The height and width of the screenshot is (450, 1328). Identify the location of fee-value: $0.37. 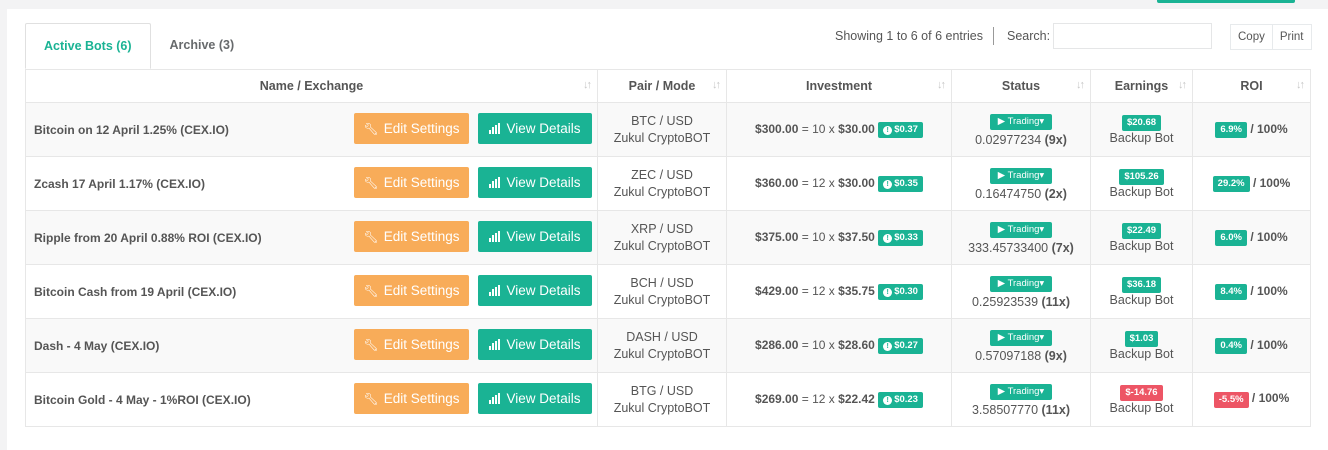
(906, 129).